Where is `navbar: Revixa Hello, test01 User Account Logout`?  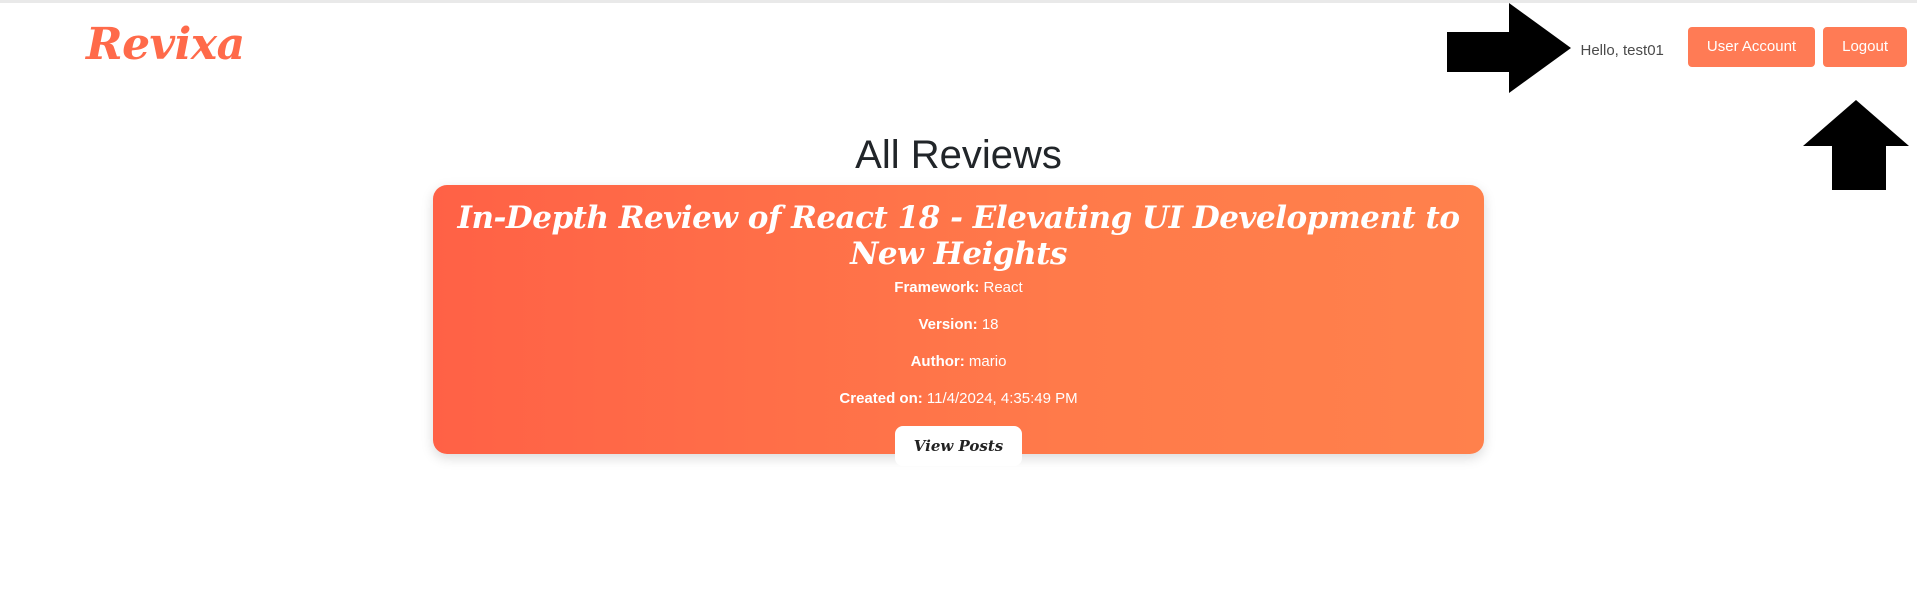
navbar: Revixa Hello, test01 User Account Logout is located at coordinates (958, 48).